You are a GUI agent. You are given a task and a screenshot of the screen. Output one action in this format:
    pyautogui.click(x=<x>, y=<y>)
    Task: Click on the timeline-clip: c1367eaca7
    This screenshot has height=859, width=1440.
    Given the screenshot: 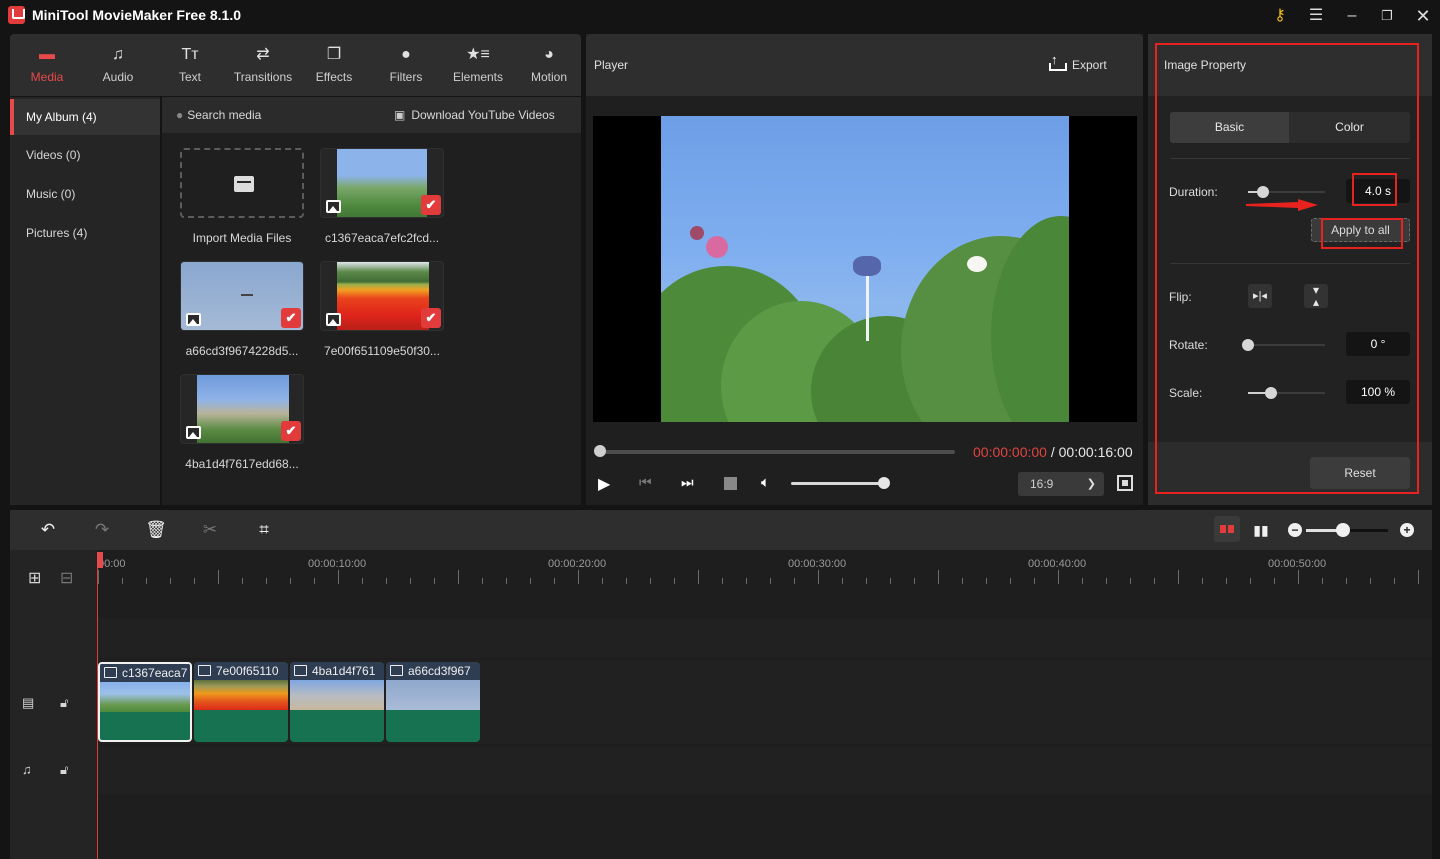 What is the action you would take?
    pyautogui.click(x=145, y=702)
    